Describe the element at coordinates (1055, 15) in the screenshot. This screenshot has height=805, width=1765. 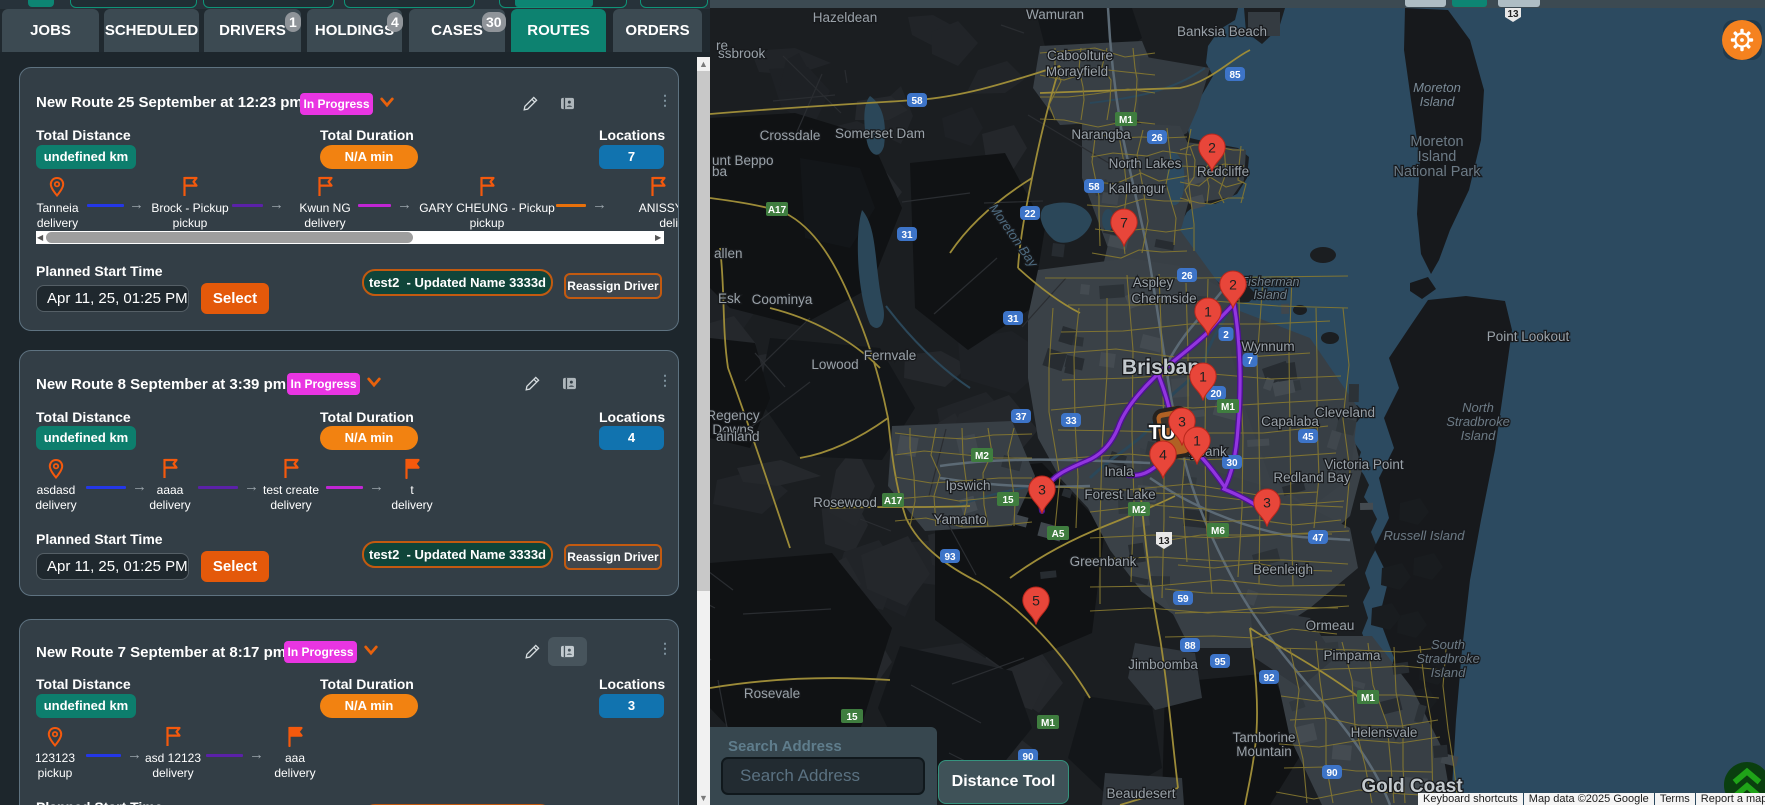
I see `svg-text: Wamuran` at that location.